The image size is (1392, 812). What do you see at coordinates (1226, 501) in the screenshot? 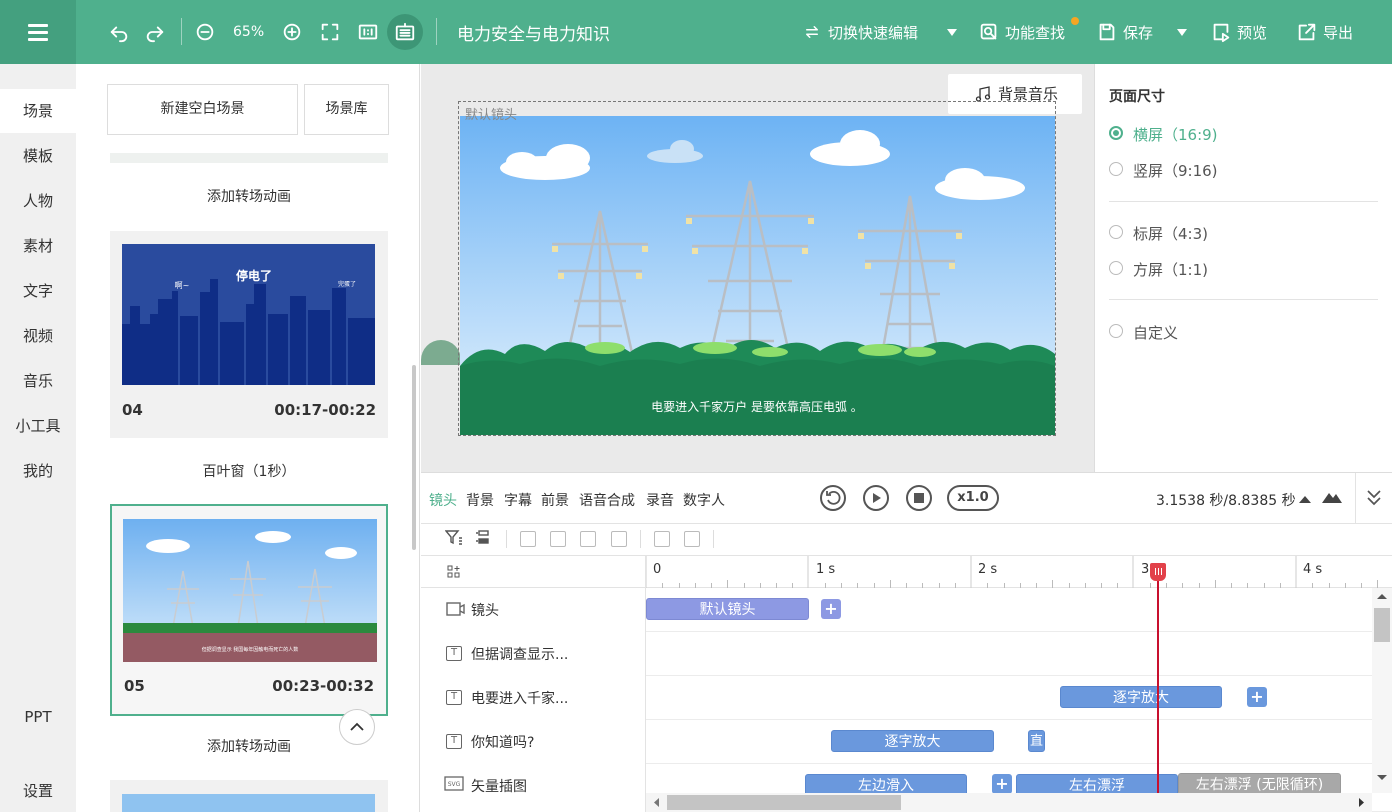
I see `time-readout: 3.1538 秒/8.8385 秒` at bounding box center [1226, 501].